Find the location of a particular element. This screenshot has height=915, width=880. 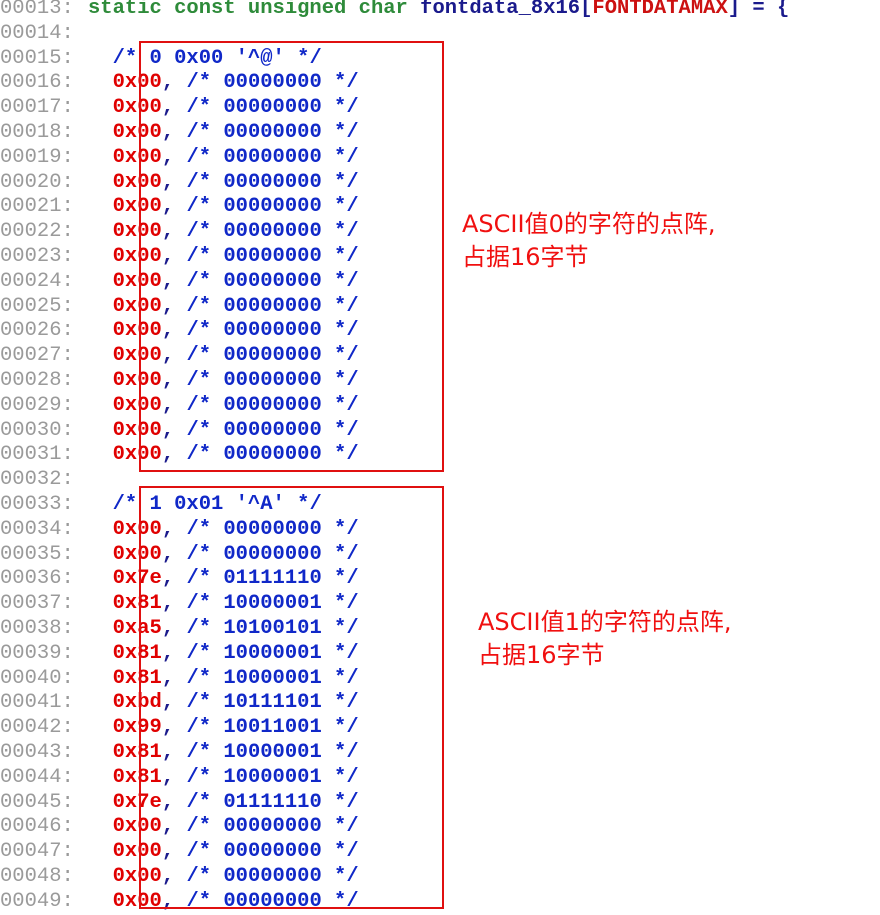

line-number: 00046: is located at coordinates (37, 827).